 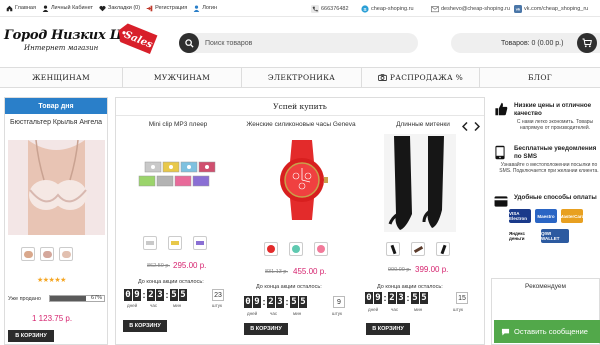 I want to click on wishlist-link: Закладки (0), so click(x=119, y=8).